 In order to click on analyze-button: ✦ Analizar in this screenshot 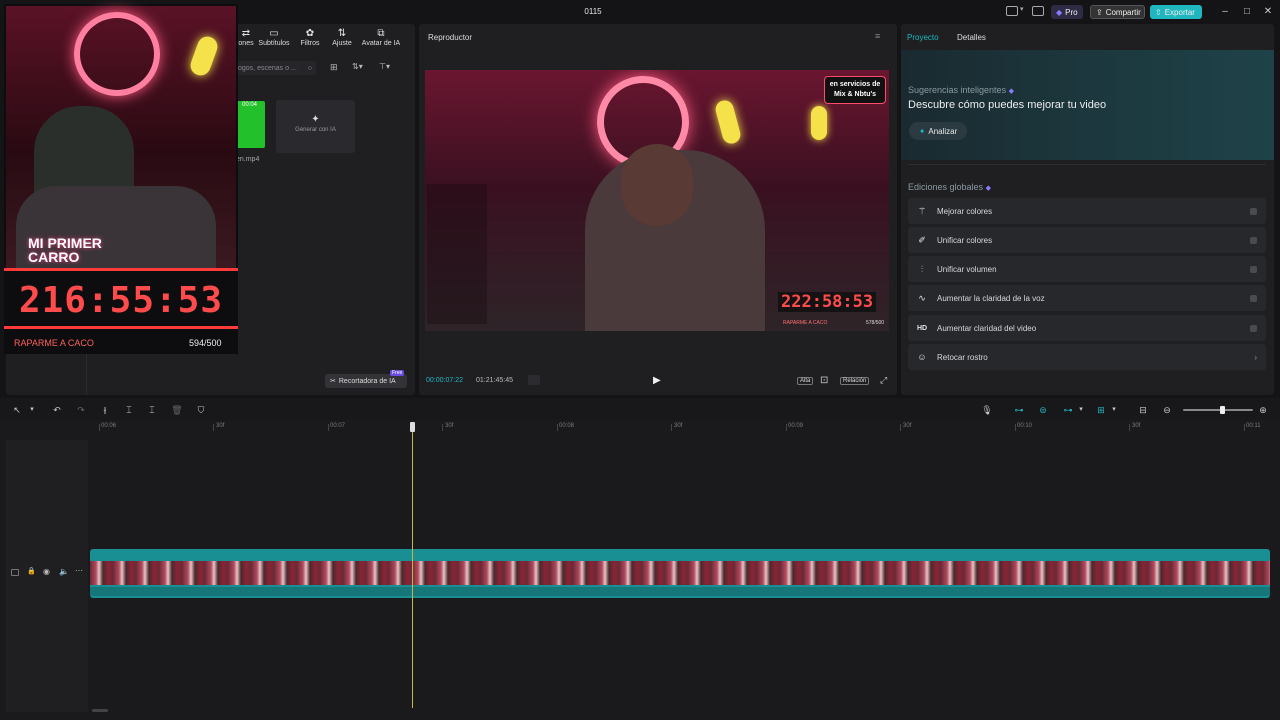, I will do `click(938, 131)`.